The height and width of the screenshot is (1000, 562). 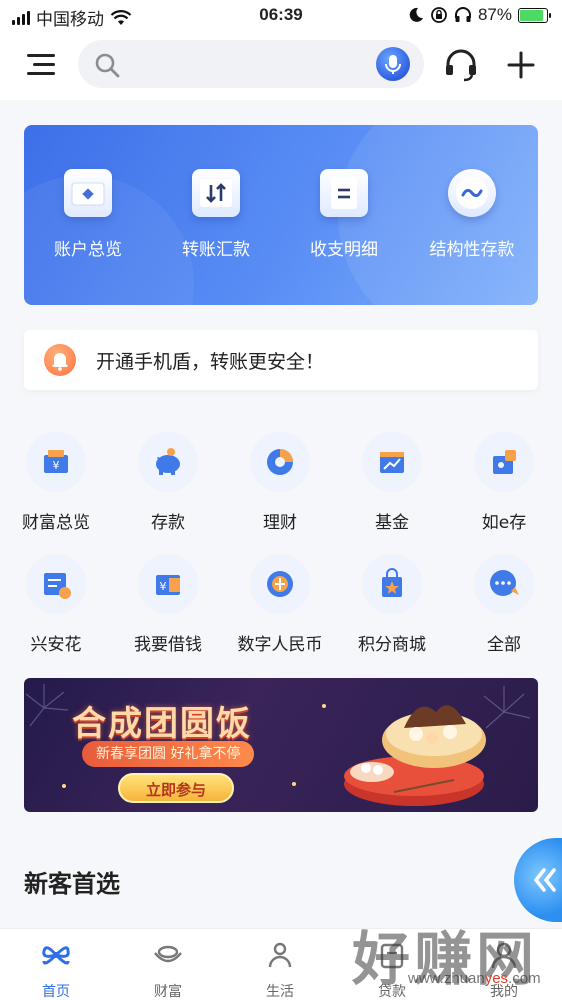 I want to click on service-label: 理财, so click(x=280, y=523).